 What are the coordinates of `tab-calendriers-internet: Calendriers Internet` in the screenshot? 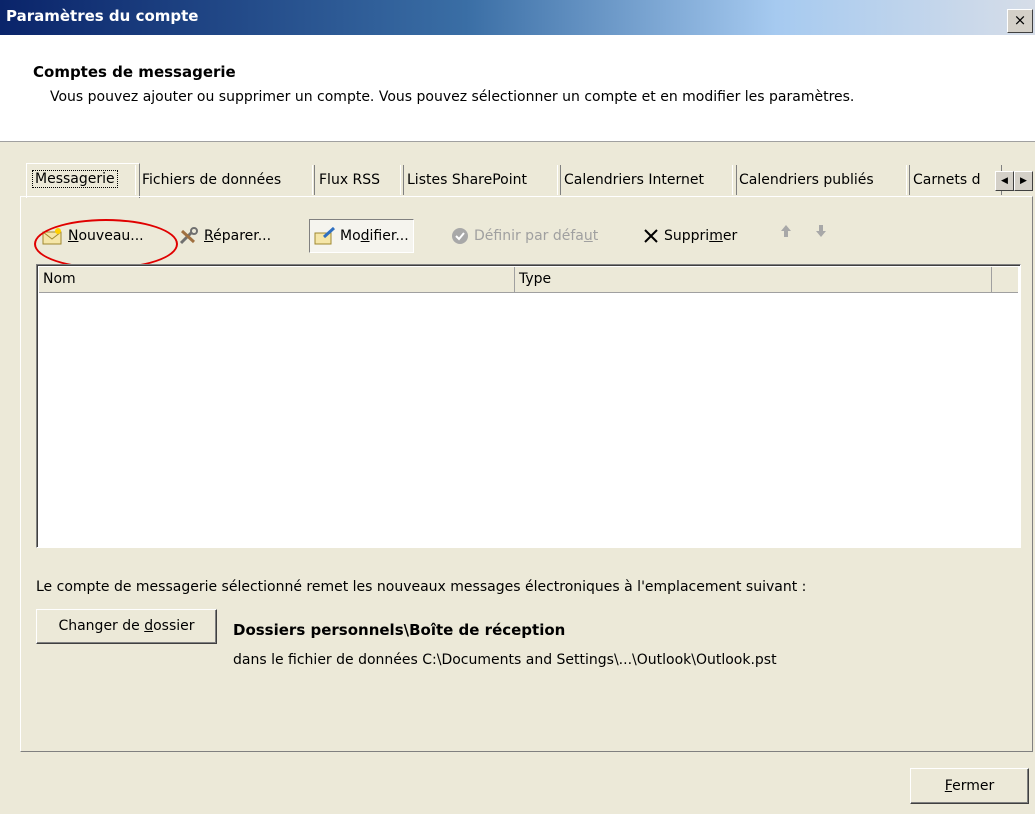 It's located at (647, 180).